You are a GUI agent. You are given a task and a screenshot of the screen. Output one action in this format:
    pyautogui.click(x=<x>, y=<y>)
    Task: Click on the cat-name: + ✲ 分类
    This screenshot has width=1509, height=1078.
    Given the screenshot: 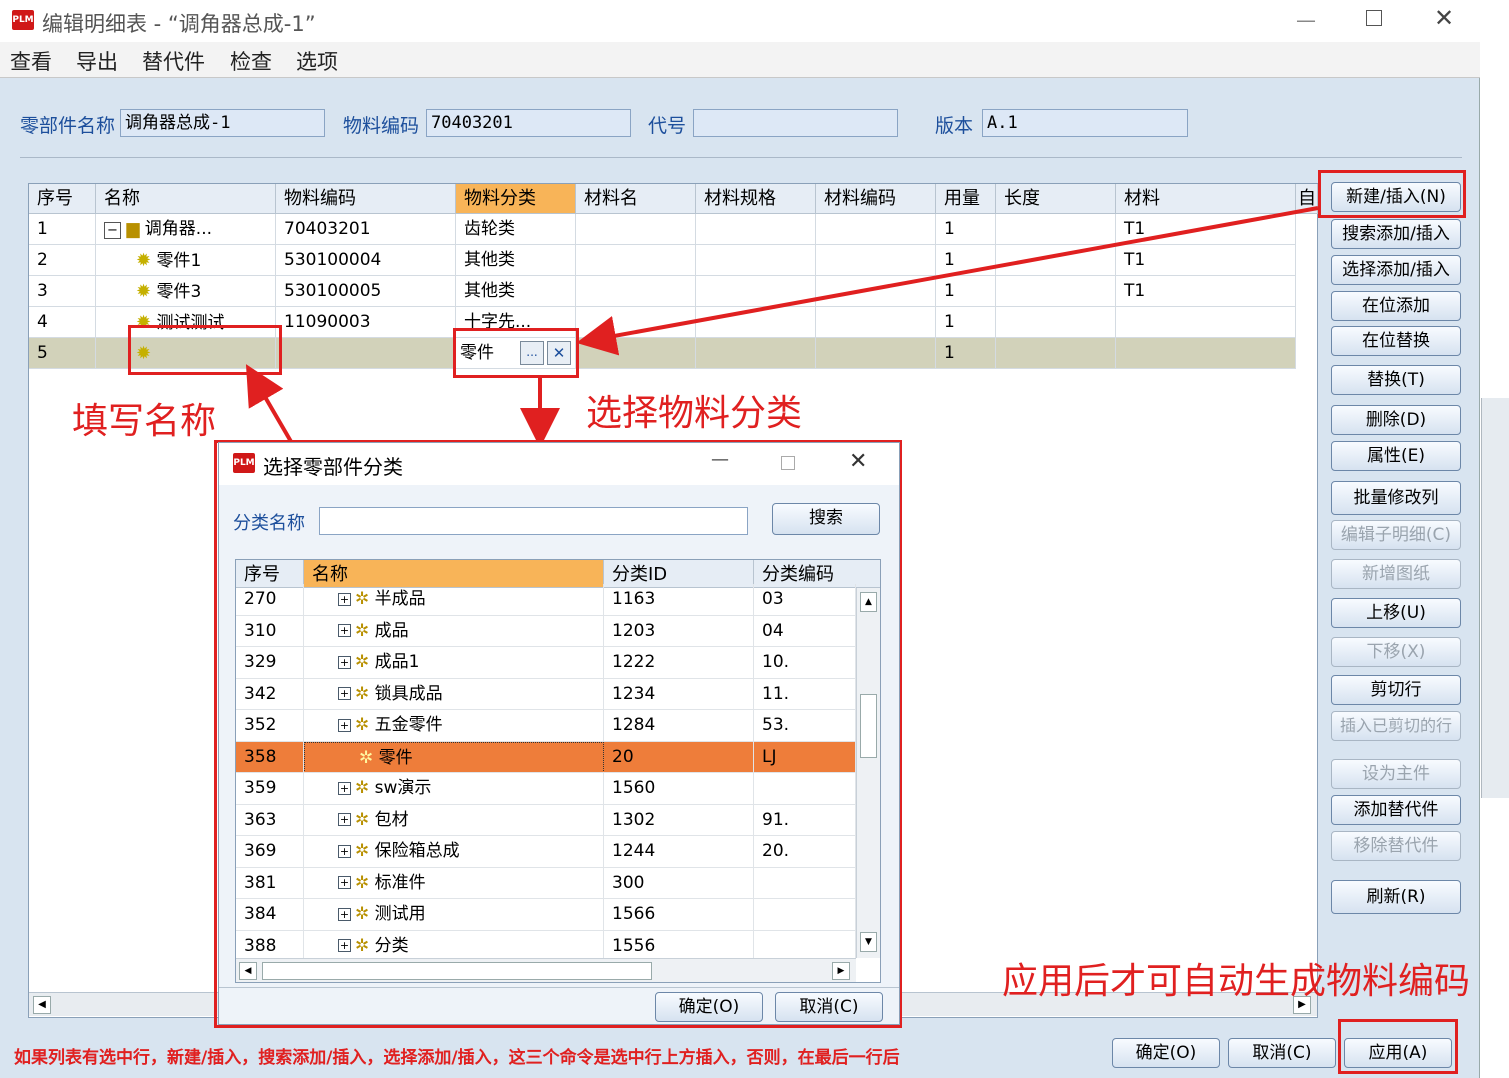 What is the action you would take?
    pyautogui.click(x=454, y=946)
    